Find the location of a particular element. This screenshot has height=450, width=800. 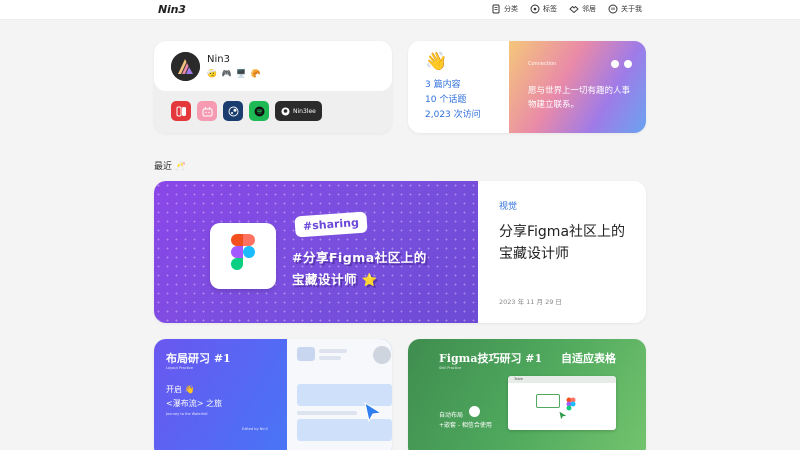

nav-item-categories: 分类 is located at coordinates (504, 9).